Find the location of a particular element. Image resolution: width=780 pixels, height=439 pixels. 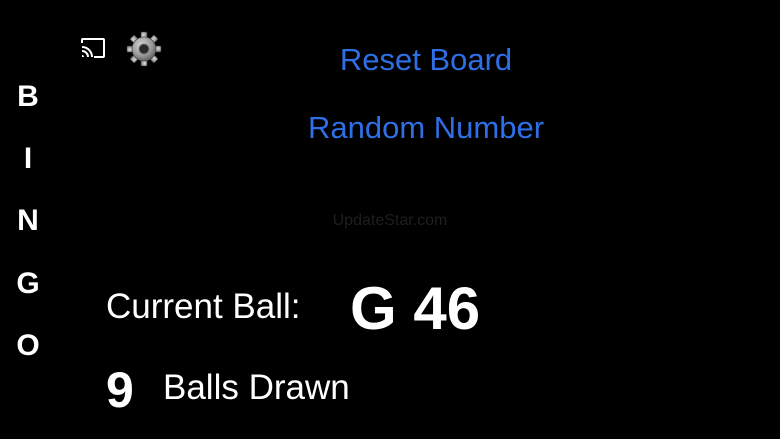

gear-icon is located at coordinates (144, 49).